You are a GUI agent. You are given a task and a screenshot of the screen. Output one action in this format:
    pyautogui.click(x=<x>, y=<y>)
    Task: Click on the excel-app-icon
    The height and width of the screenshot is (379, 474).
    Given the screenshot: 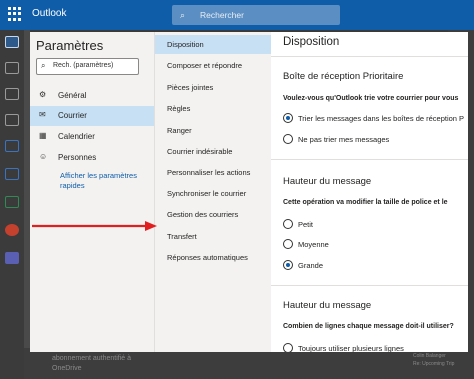 What is the action you would take?
    pyautogui.click(x=12, y=202)
    